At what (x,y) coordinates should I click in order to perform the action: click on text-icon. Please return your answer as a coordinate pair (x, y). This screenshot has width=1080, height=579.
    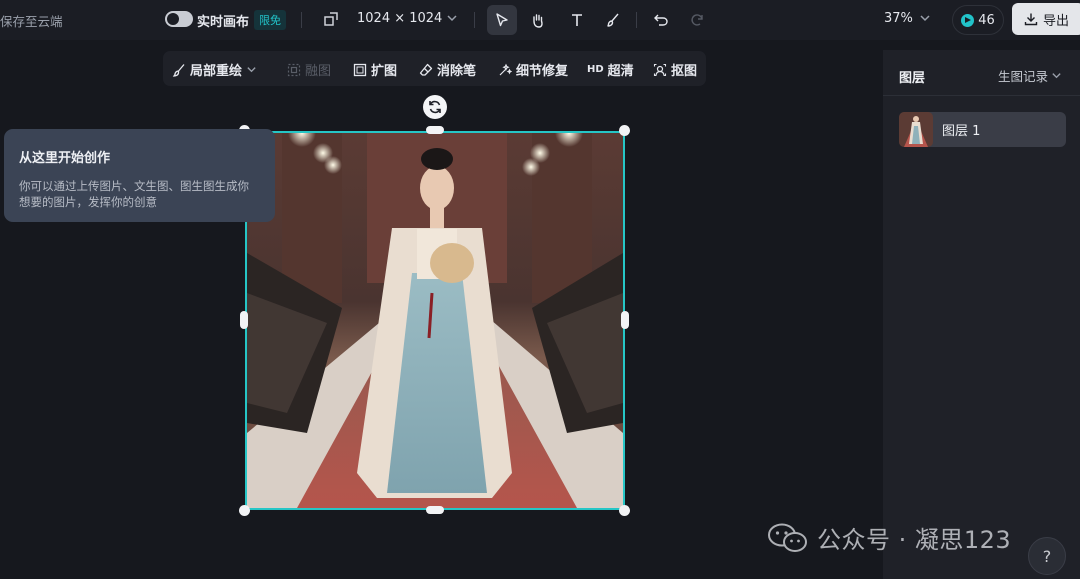
    Looking at the image, I should click on (577, 20).